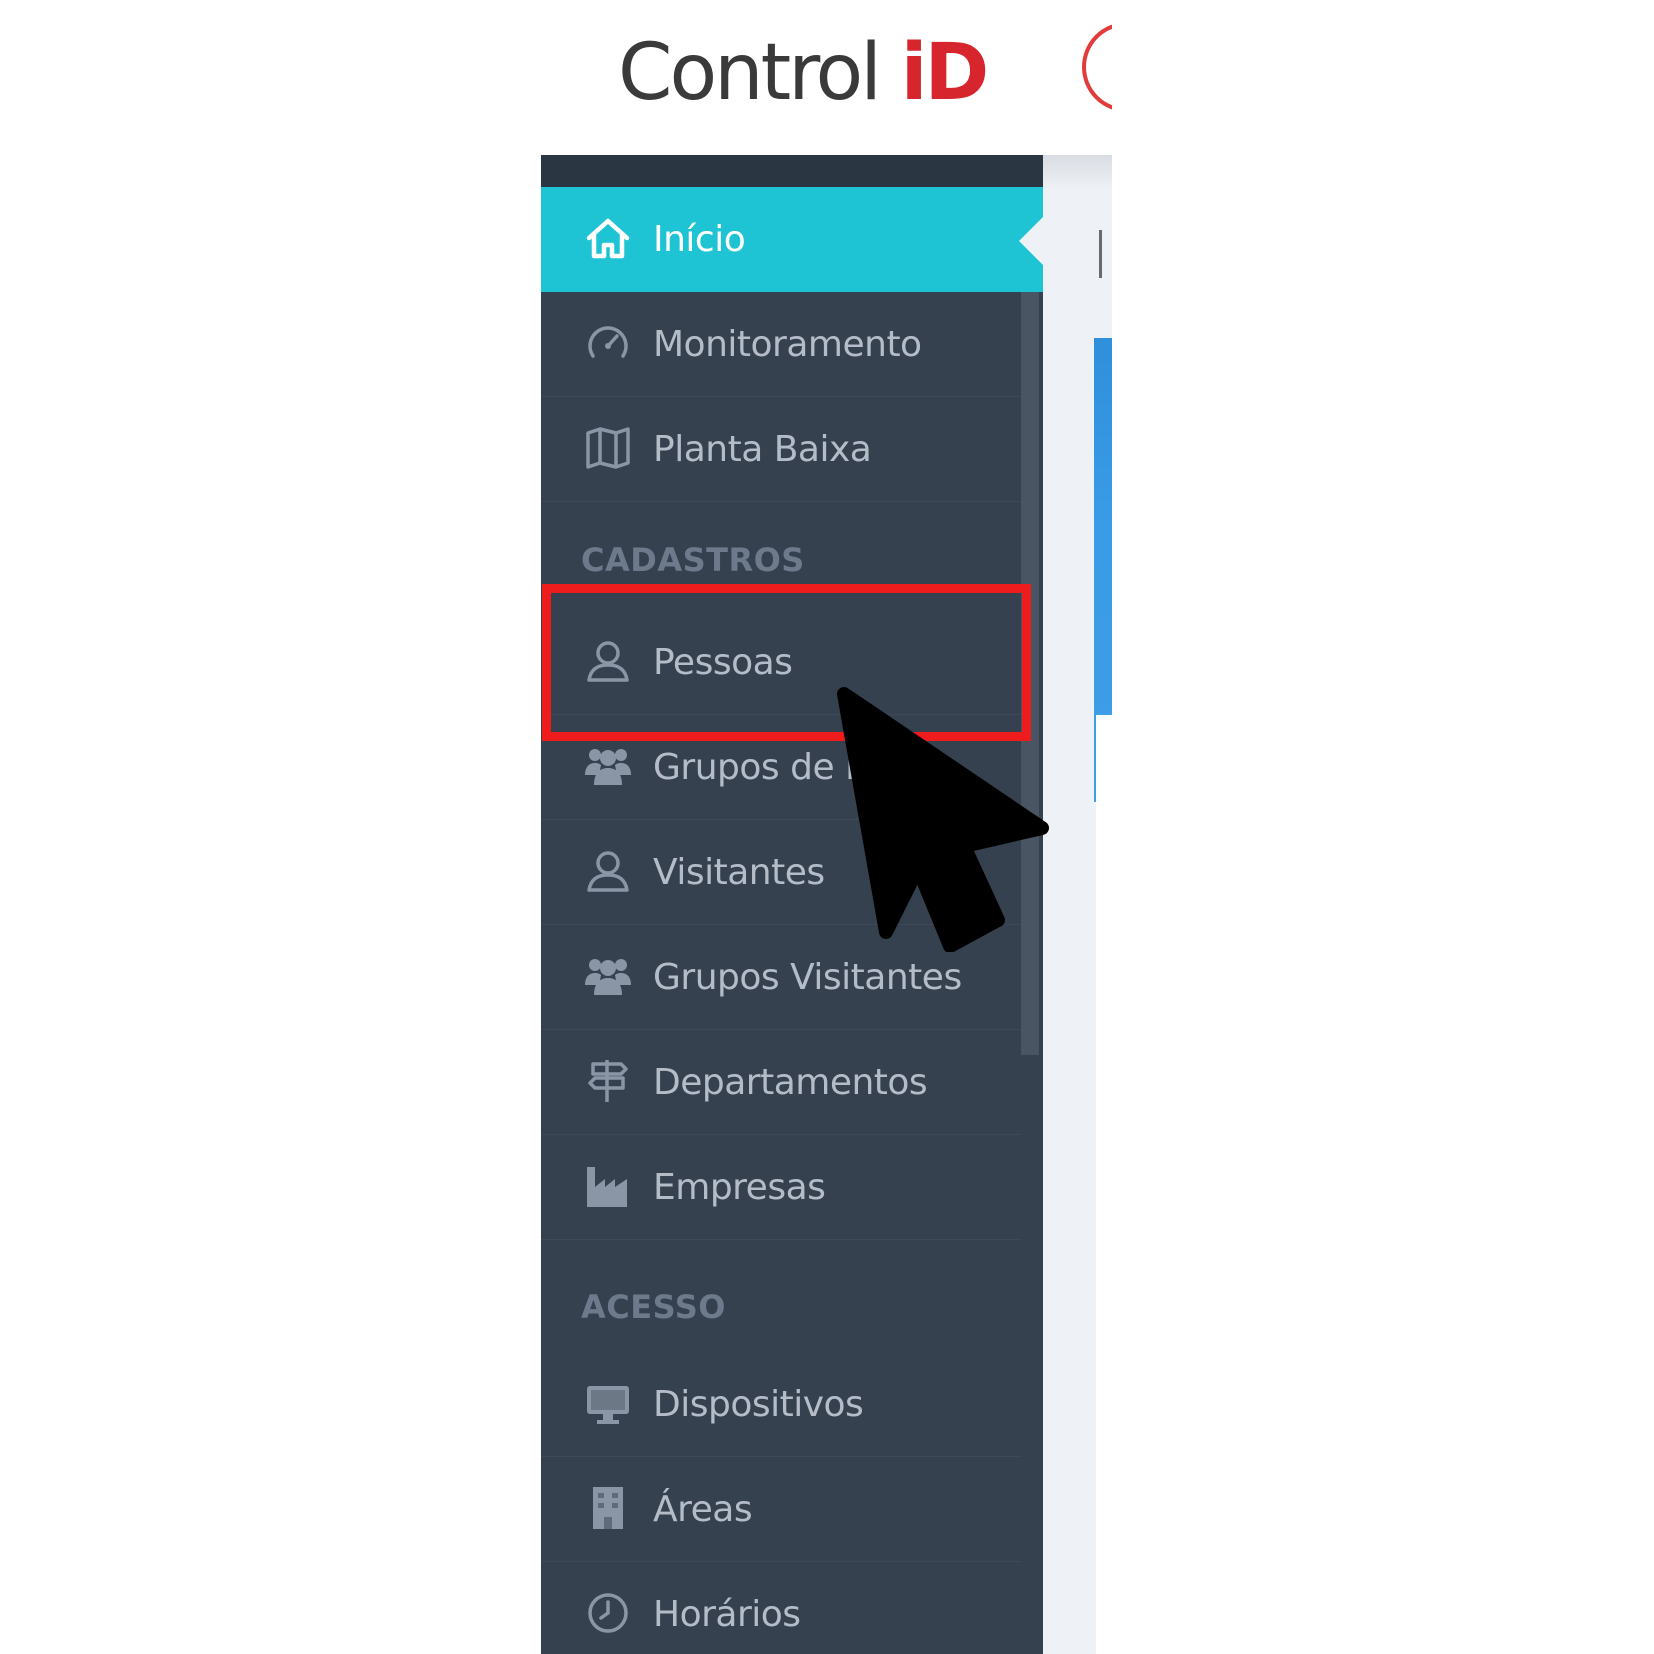 The width and height of the screenshot is (1654, 1654). I want to click on section-heading-acesso: ACESSO, so click(653, 1307).